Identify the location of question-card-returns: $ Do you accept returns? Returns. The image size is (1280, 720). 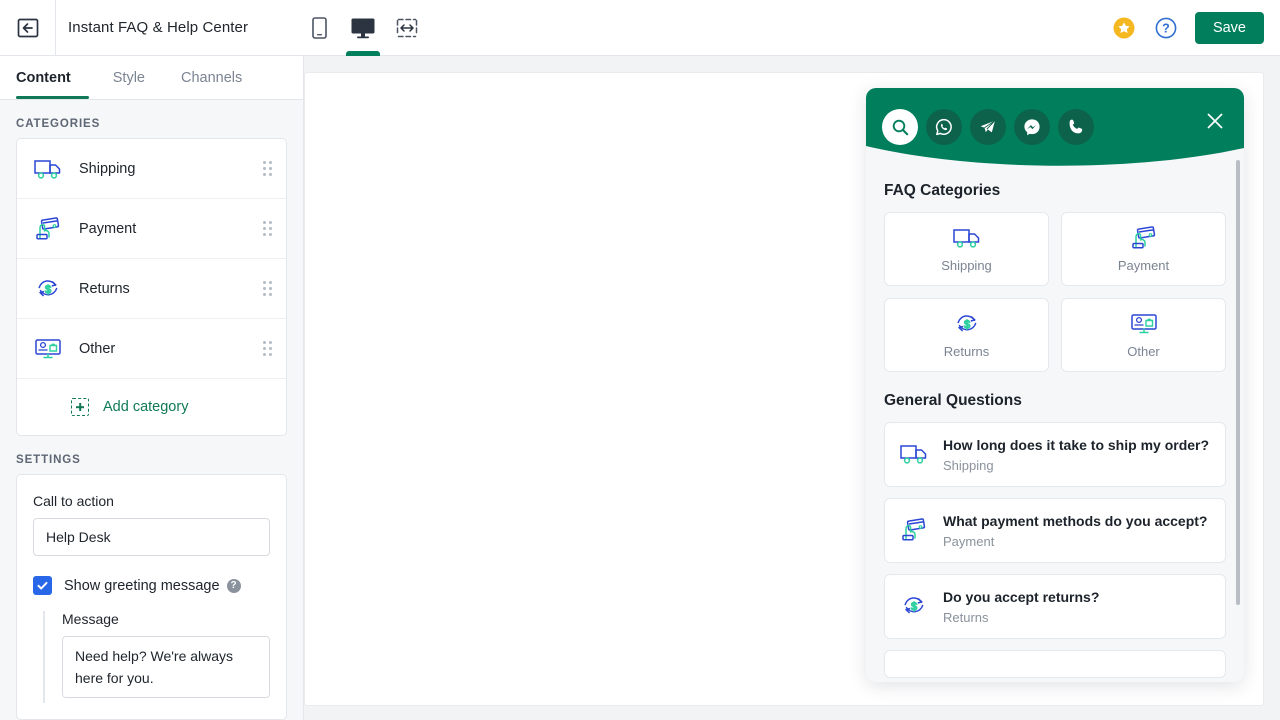
(1055, 606).